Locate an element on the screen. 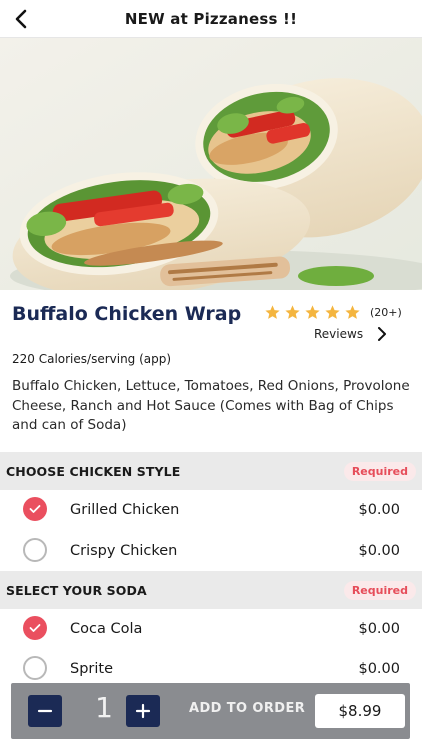 This screenshot has height=750, width=422. reviews-label: Reviews is located at coordinates (339, 334).